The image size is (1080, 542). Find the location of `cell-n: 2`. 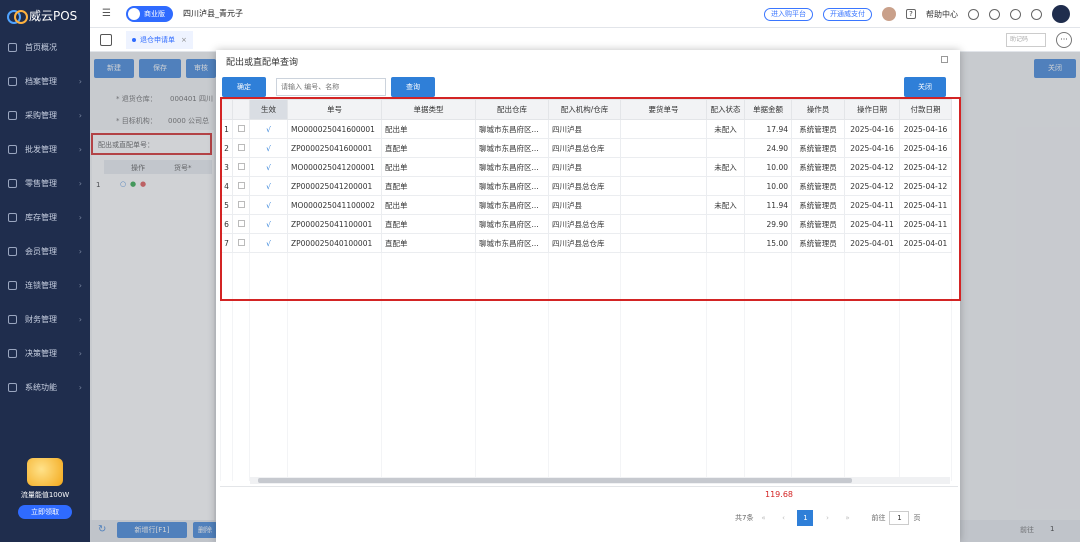

cell-n: 2 is located at coordinates (226, 148).